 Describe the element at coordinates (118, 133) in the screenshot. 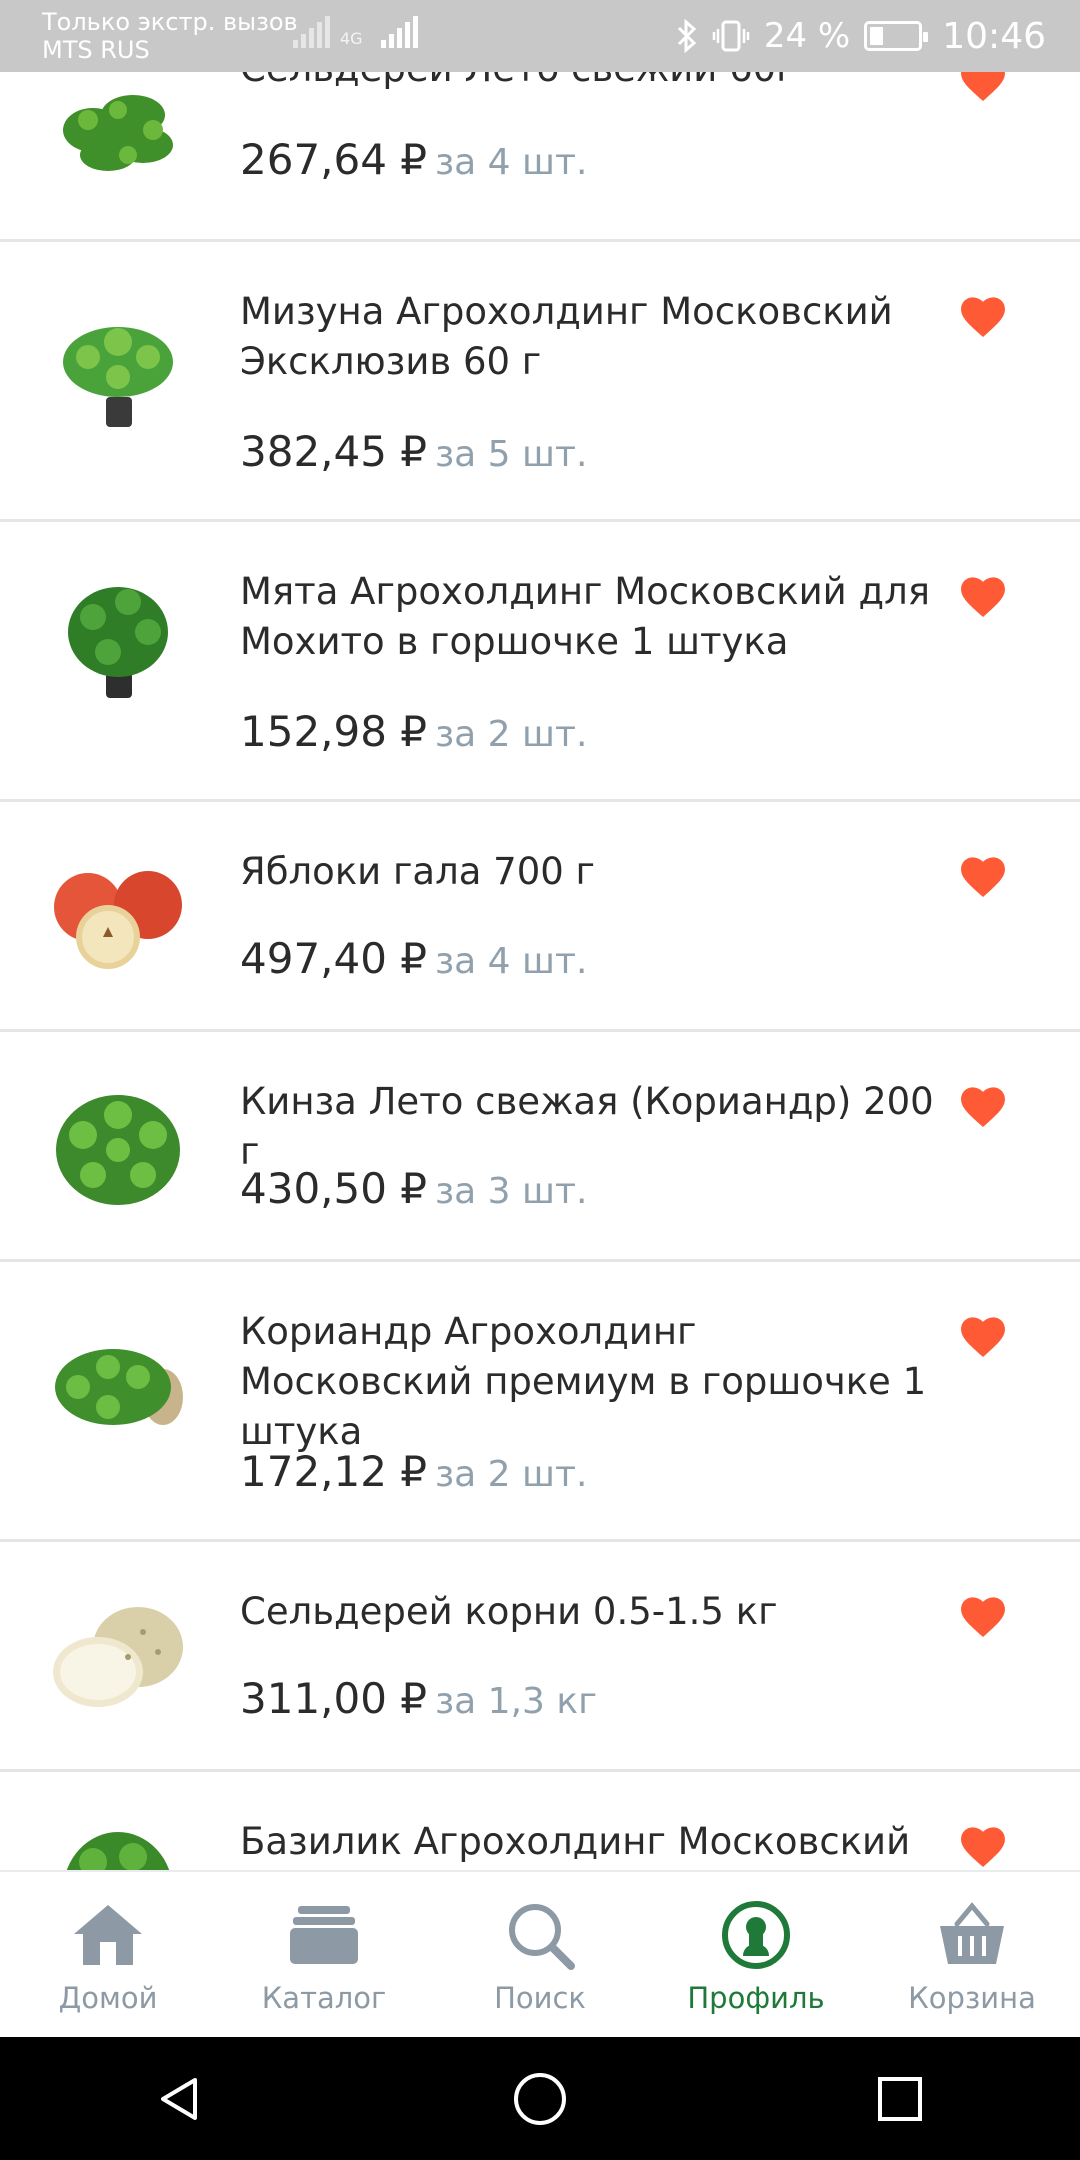

I see `celery-herb-image` at that location.